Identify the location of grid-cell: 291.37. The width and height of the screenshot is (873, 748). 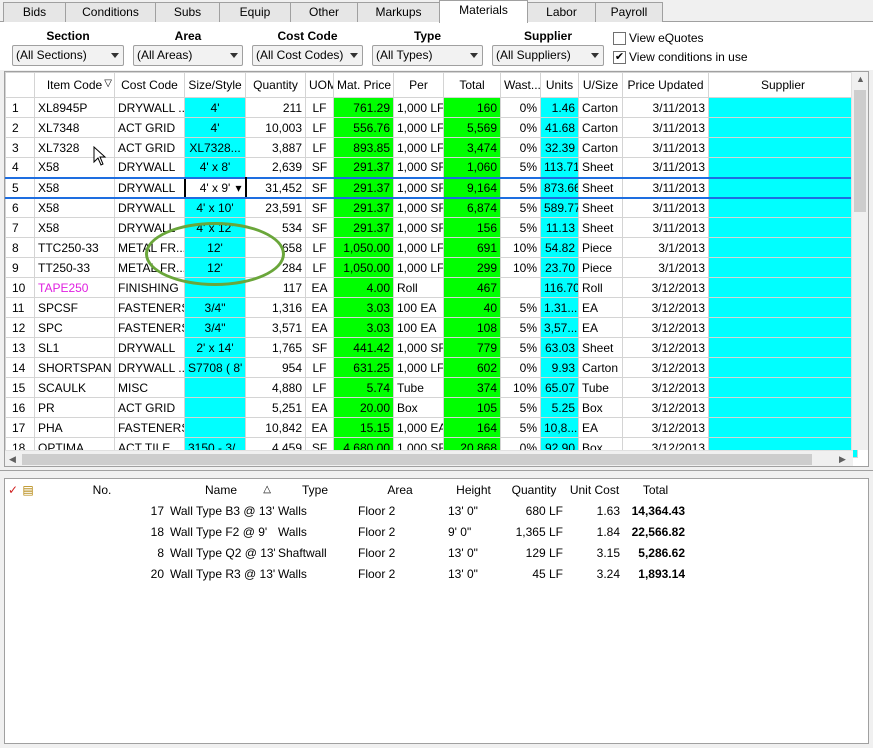
(363, 227).